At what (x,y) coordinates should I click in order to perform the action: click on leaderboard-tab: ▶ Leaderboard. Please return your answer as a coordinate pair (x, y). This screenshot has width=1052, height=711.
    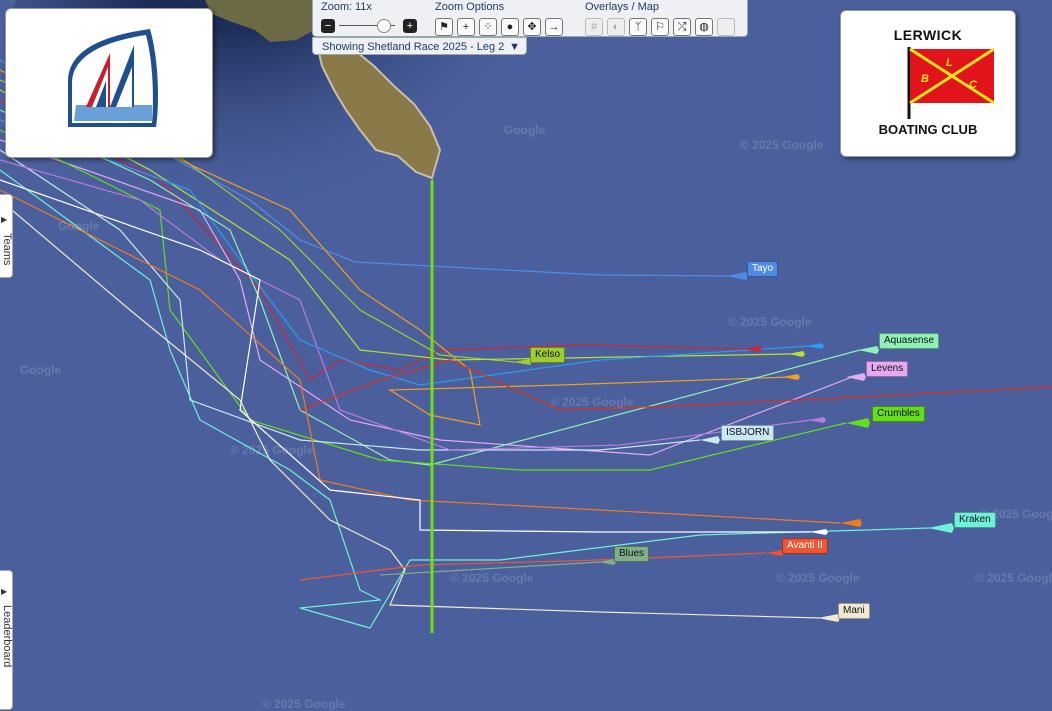
    Looking at the image, I should click on (6, 640).